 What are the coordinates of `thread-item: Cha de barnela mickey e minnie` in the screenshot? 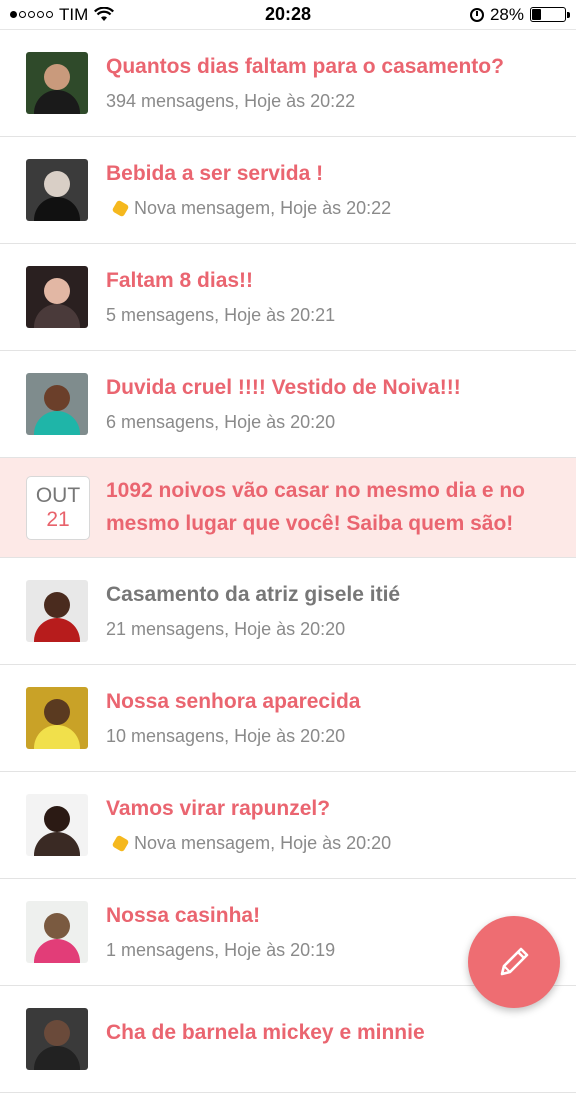 It's located at (288, 1039).